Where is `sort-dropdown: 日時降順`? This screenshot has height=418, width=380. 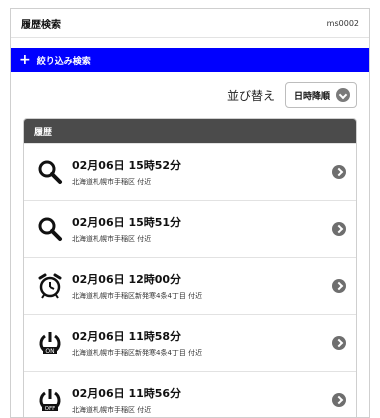 sort-dropdown: 日時降順 is located at coordinates (320, 95).